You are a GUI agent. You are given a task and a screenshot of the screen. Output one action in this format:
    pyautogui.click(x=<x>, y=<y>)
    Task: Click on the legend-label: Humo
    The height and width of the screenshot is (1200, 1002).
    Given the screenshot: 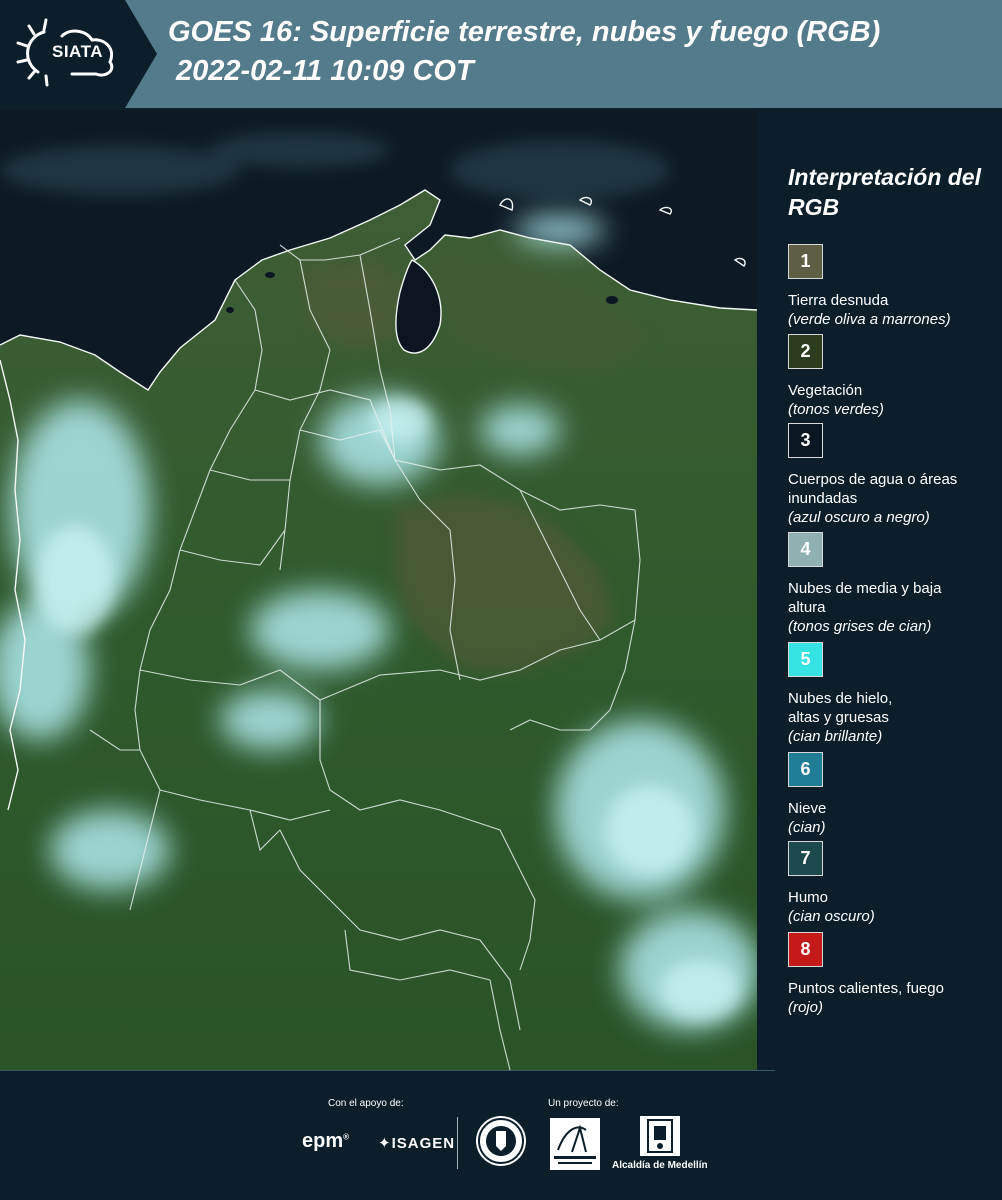 What is the action you would take?
    pyautogui.click(x=808, y=897)
    